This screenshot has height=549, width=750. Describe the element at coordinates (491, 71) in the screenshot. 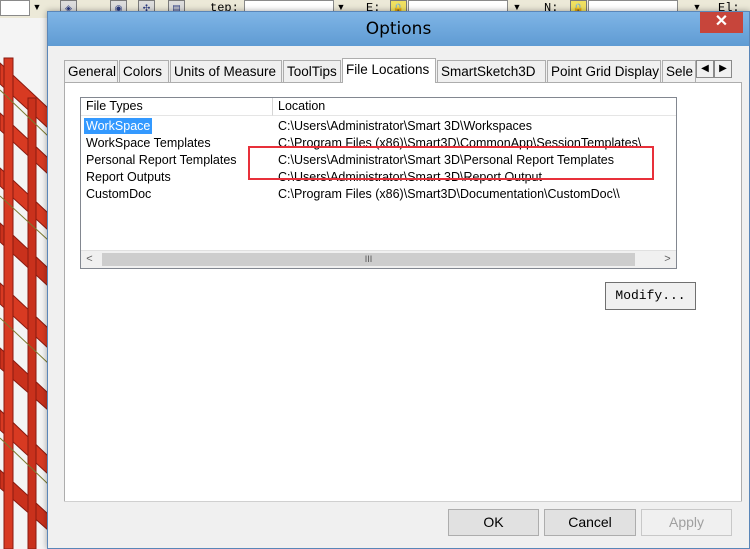

I see `tab-smartsketch3d: SmartSketch3D` at that location.